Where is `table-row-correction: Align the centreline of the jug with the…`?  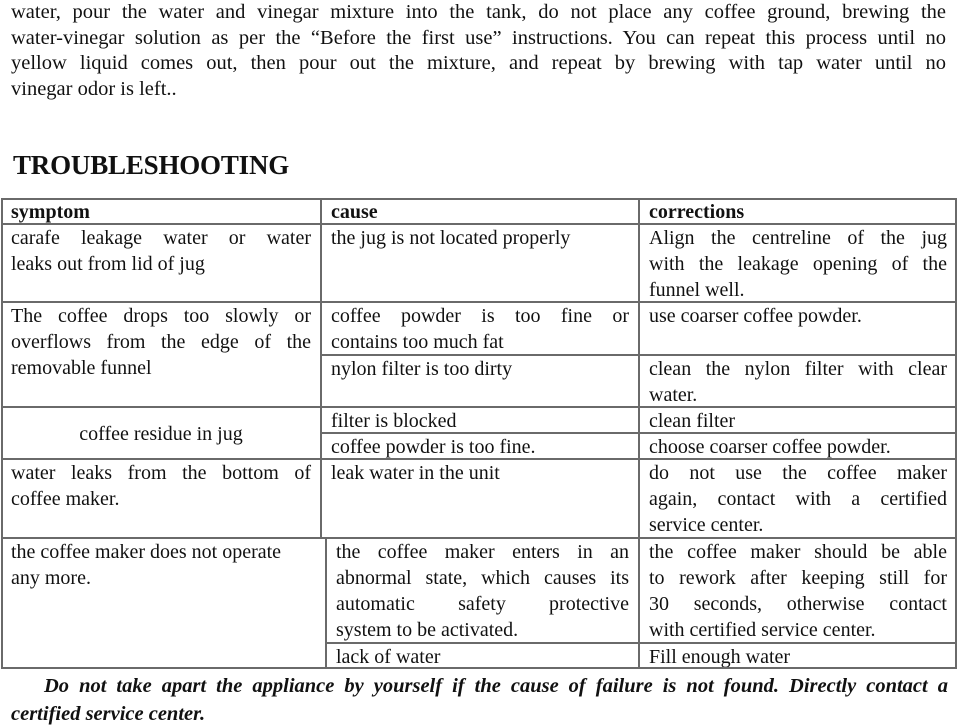 table-row-correction: Align the centreline of the jug with the… is located at coordinates (798, 263).